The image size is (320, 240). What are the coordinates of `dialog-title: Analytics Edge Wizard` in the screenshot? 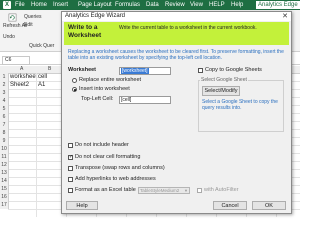 It's located at (95, 16).